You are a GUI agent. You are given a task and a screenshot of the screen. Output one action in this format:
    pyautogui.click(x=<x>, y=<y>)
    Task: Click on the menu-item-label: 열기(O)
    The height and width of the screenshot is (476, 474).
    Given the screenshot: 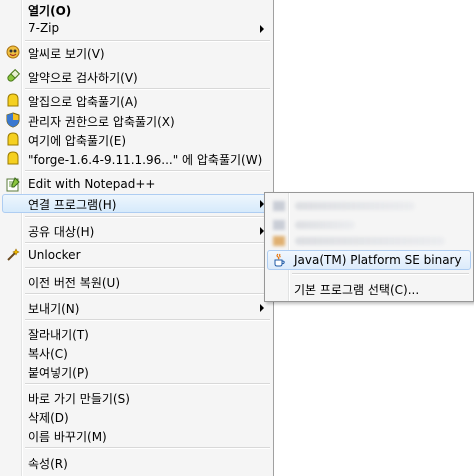 What is the action you would take?
    pyautogui.click(x=50, y=11)
    